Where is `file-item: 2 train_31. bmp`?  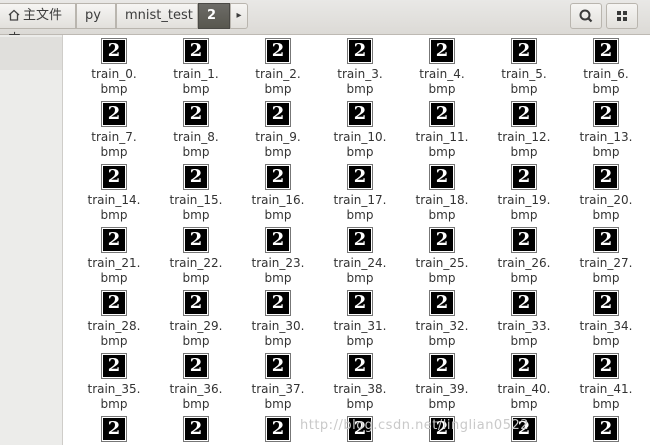
file-item: 2 train_31. bmp is located at coordinates (360, 320).